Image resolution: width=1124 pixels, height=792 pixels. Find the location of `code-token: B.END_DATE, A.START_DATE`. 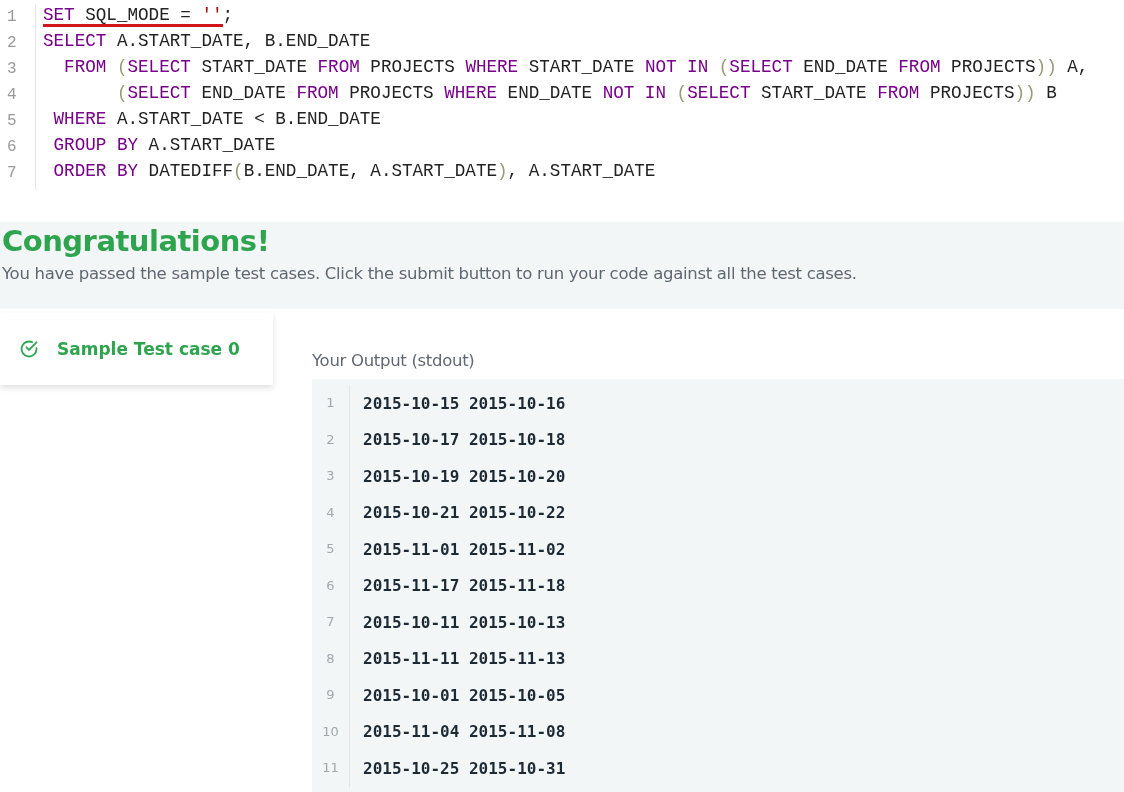

code-token: B.END_DATE, A.START_DATE is located at coordinates (370, 172).